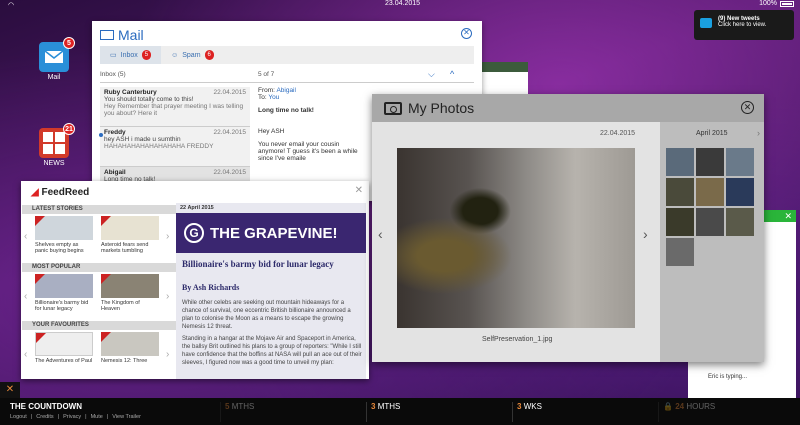 The height and width of the screenshot is (425, 800). I want to click on mail-badge: 5, so click(69, 43).